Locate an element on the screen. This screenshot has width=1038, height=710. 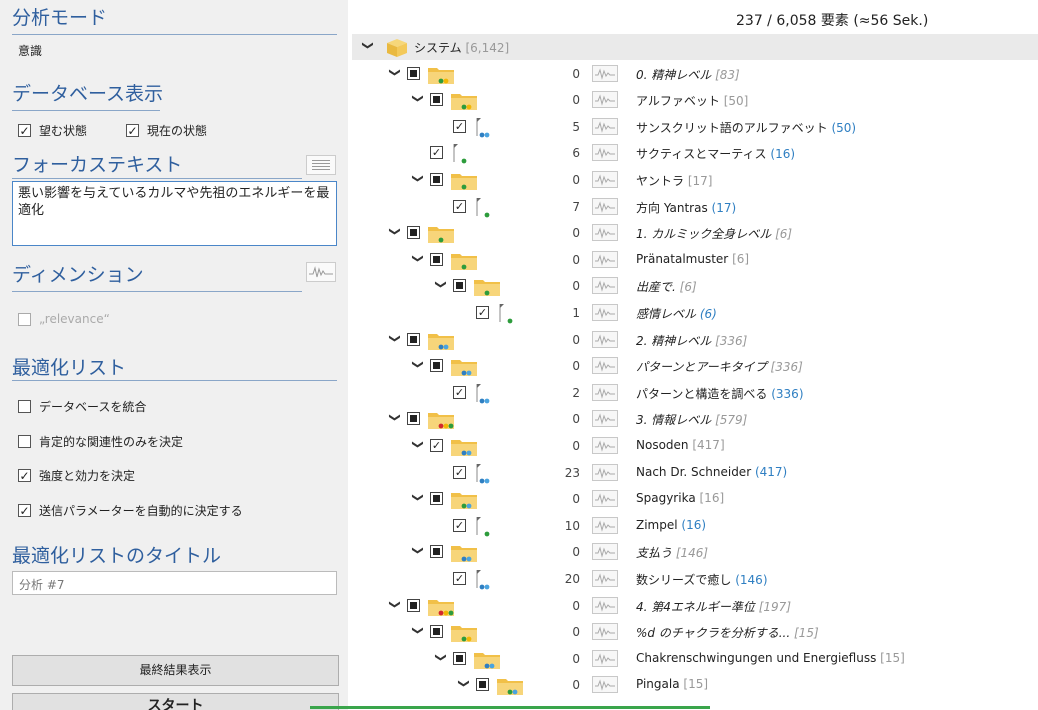
checkbox-intensity: ✓ 強度と効力を決定 is located at coordinates (76, 475).